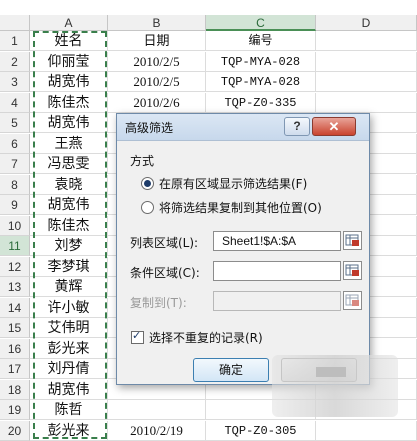  I want to click on criteria-range-collapse-button, so click(352, 270).